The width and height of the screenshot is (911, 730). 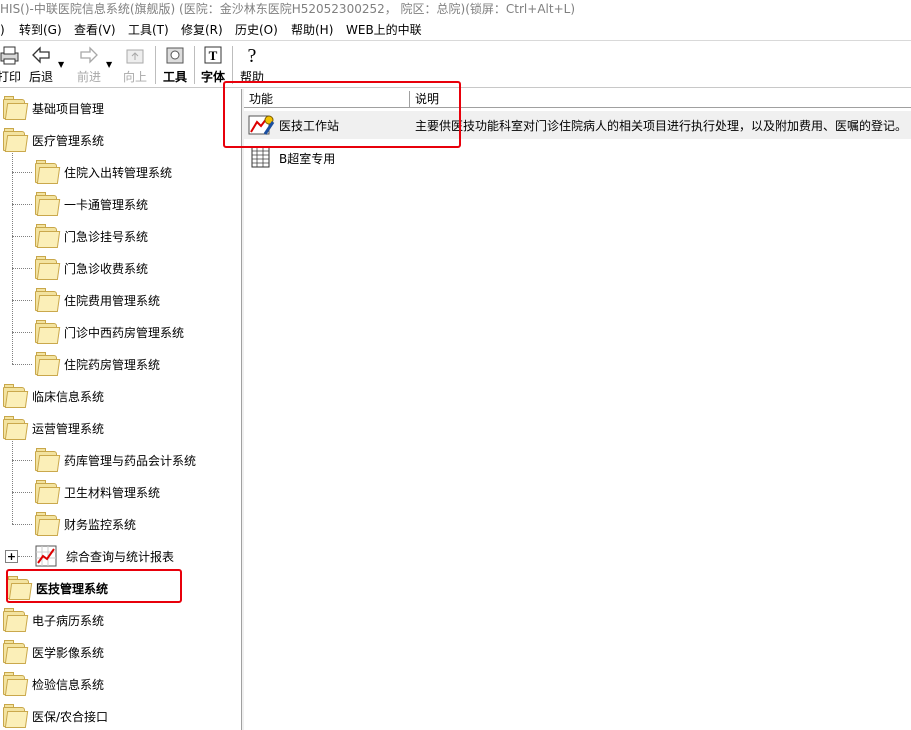 I want to click on tree-node-lab-info: 检验信息系统, so click(x=53, y=684).